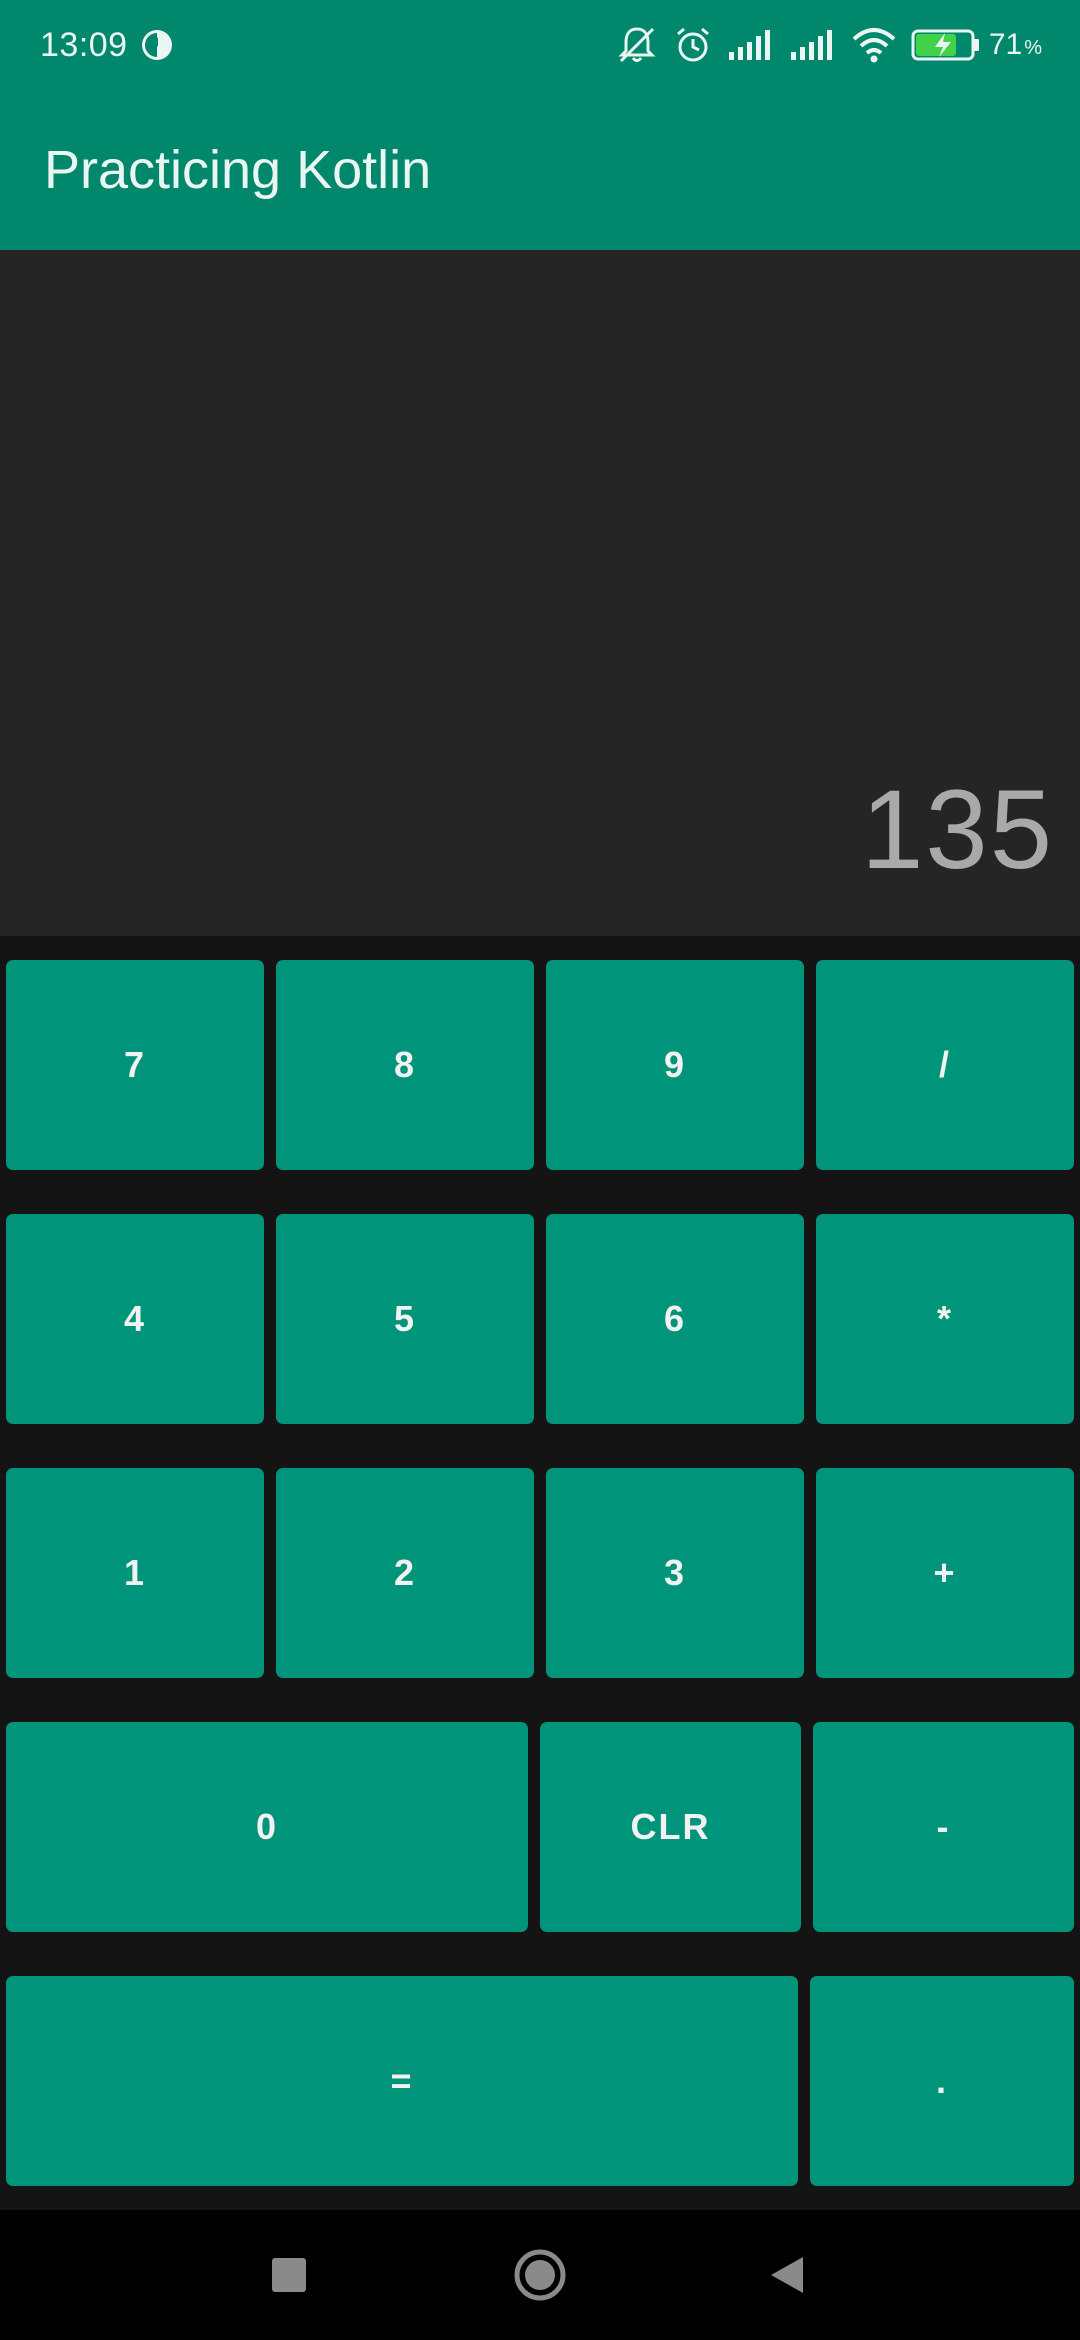 This screenshot has width=1080, height=2340. I want to click on navigation-bar, so click(540, 2275).